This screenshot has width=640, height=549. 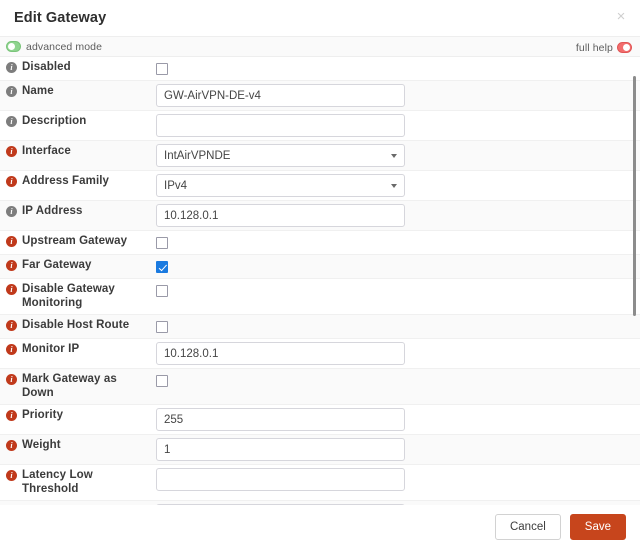 I want to click on form-row: i Far Gateway, so click(x=320, y=267).